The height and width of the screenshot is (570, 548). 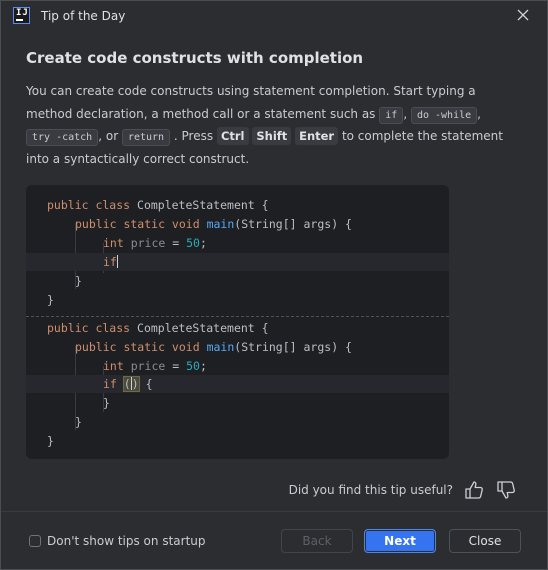 I want to click on thumbs-down-icon, so click(x=506, y=490).